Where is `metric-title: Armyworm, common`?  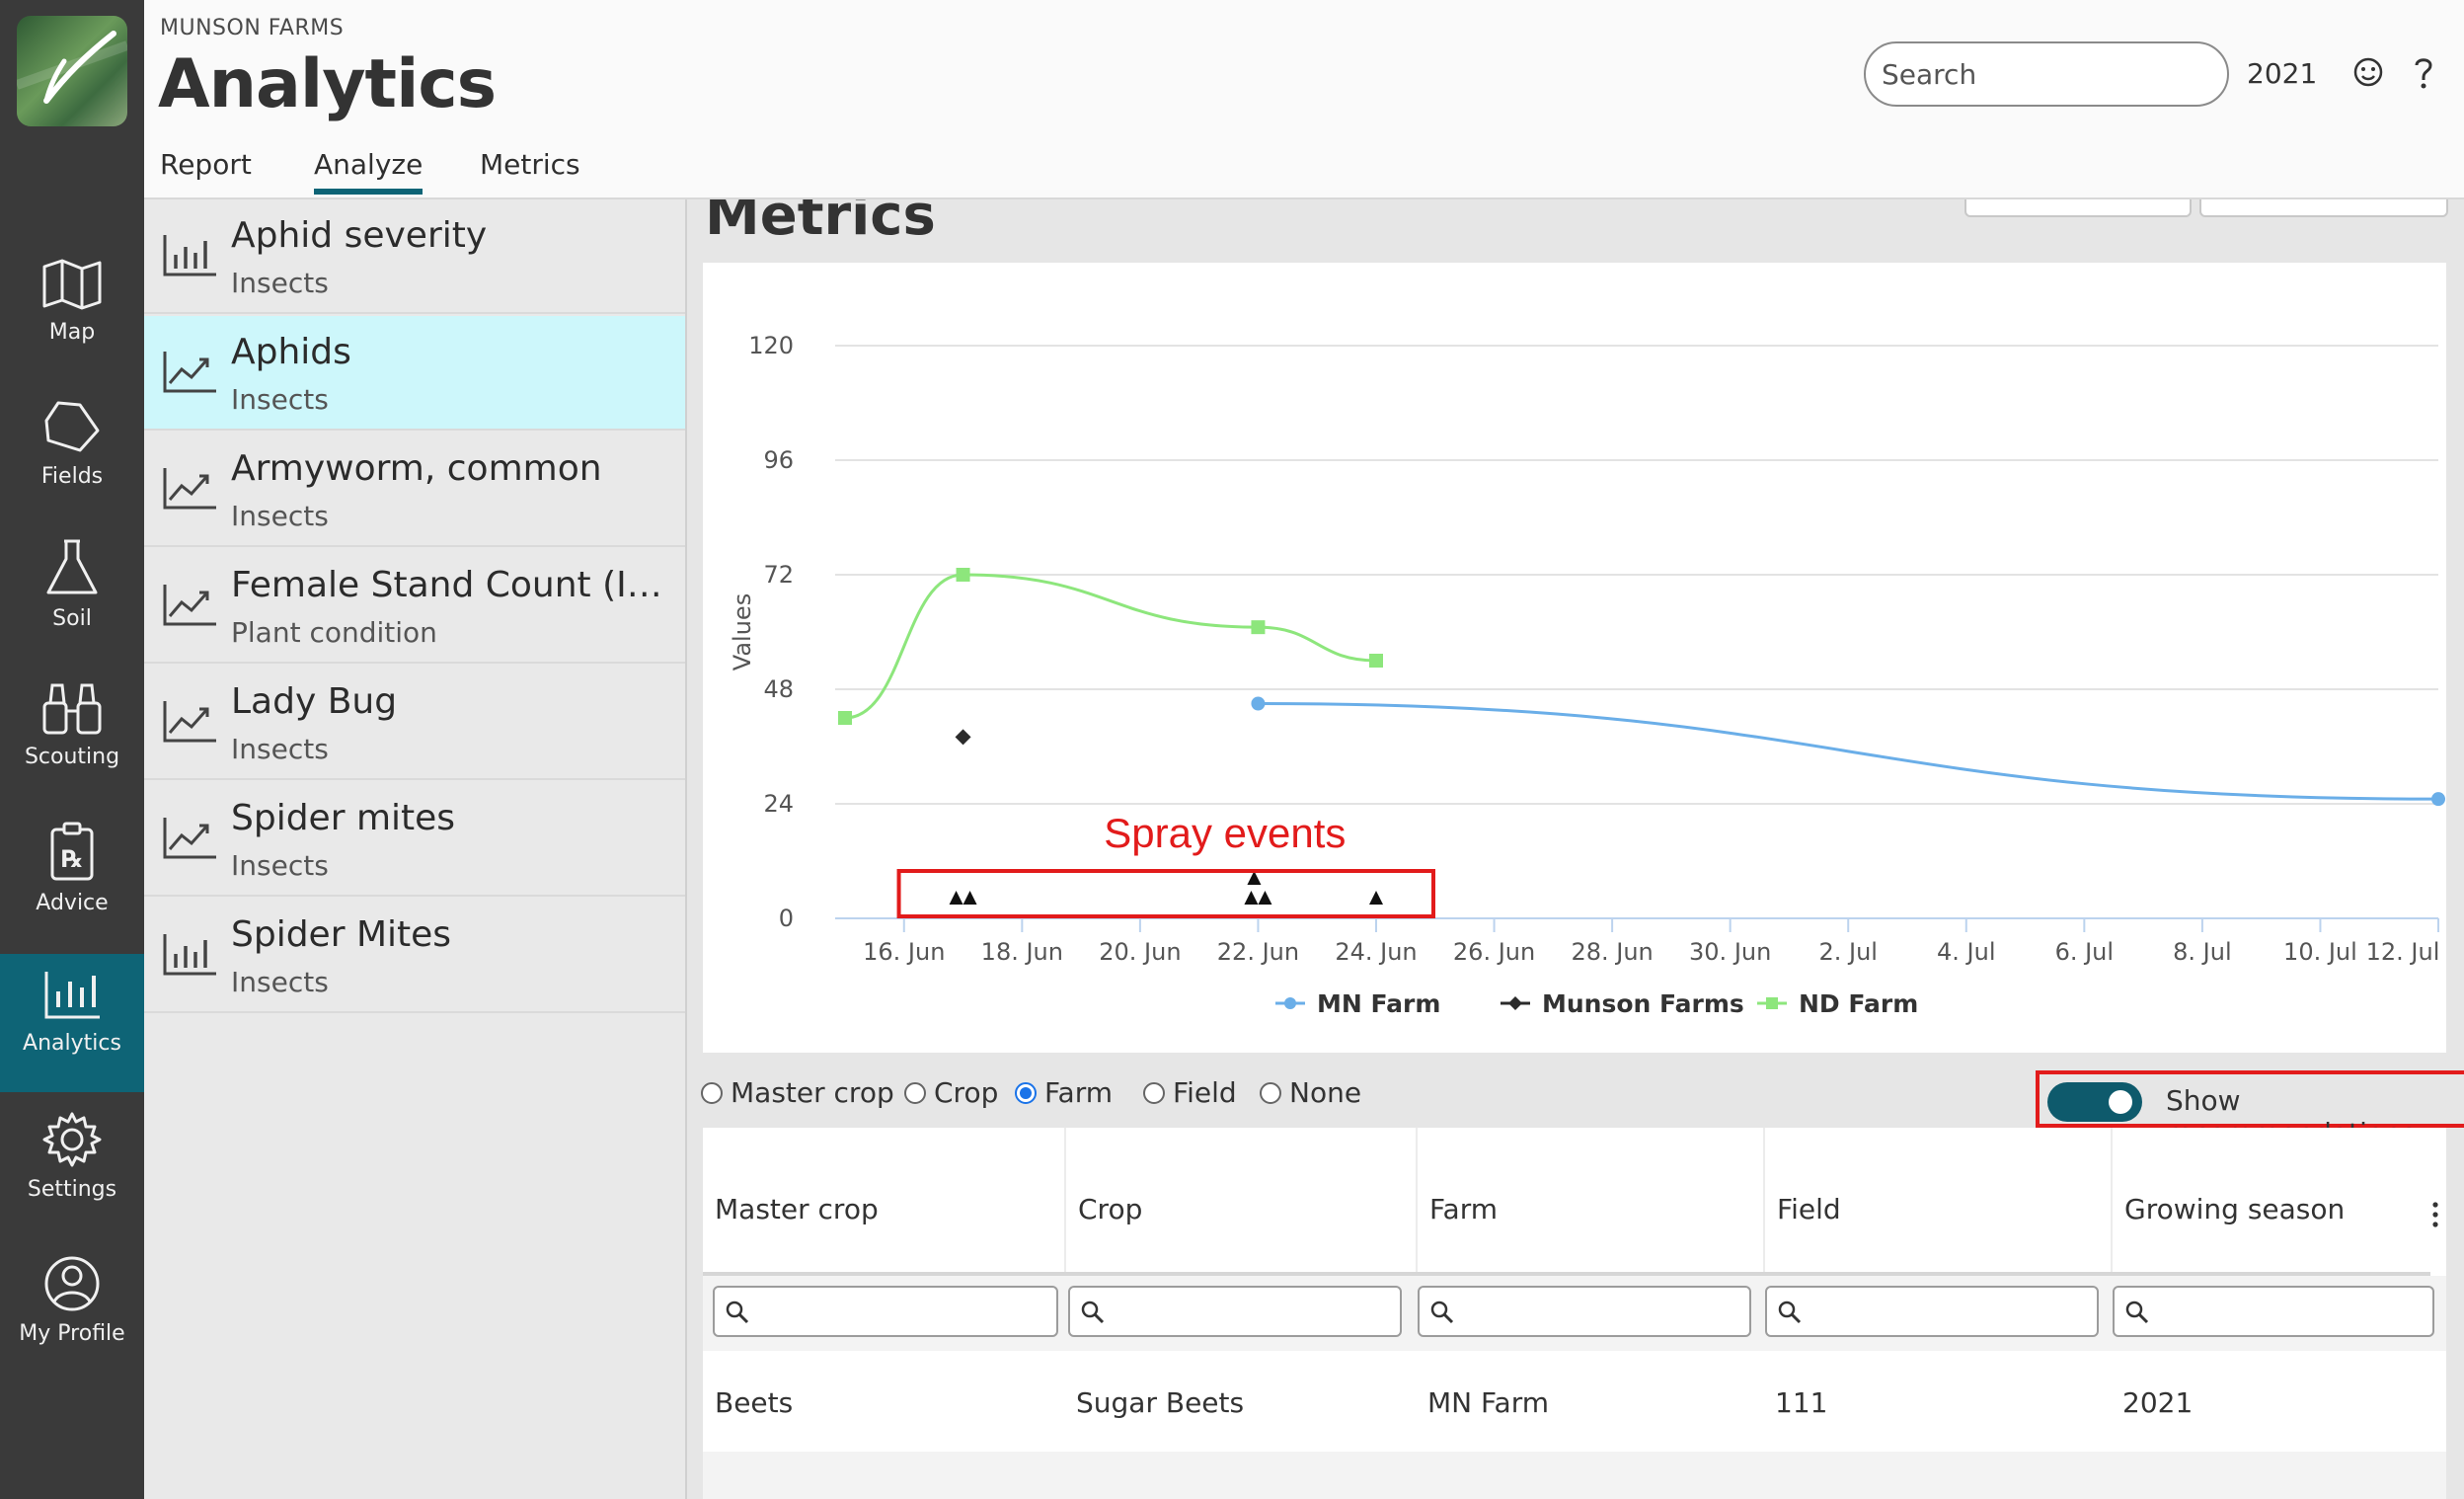
metric-title: Armyworm, common is located at coordinates (416, 468).